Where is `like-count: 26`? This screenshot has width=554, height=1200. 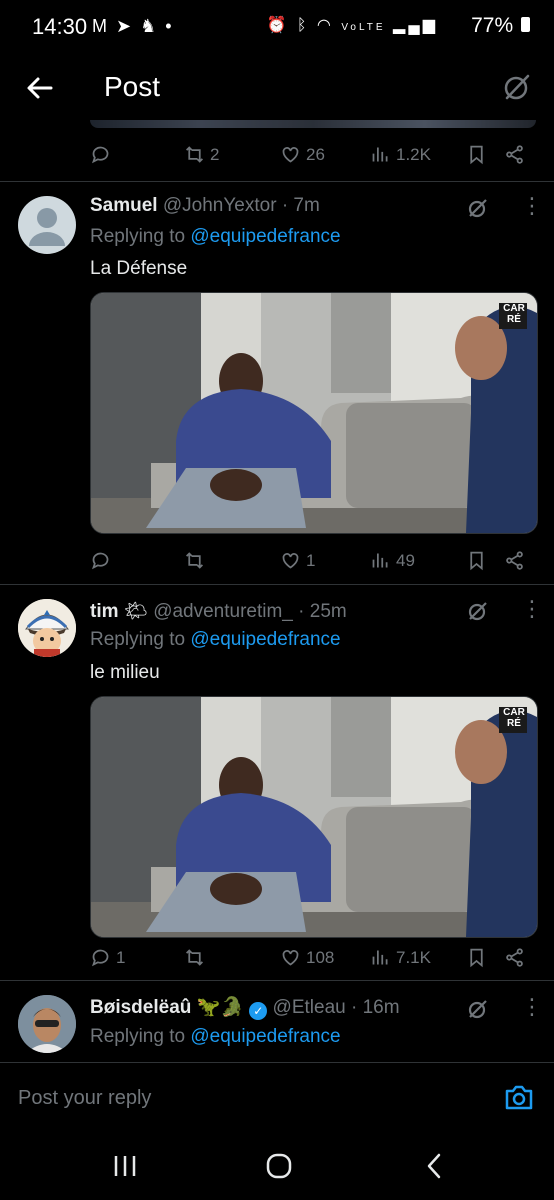 like-count: 26 is located at coordinates (315, 154).